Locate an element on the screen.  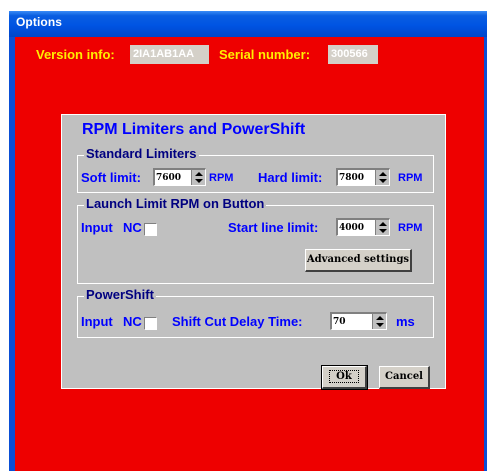
launch-nc-checkbox is located at coordinates (150, 229).